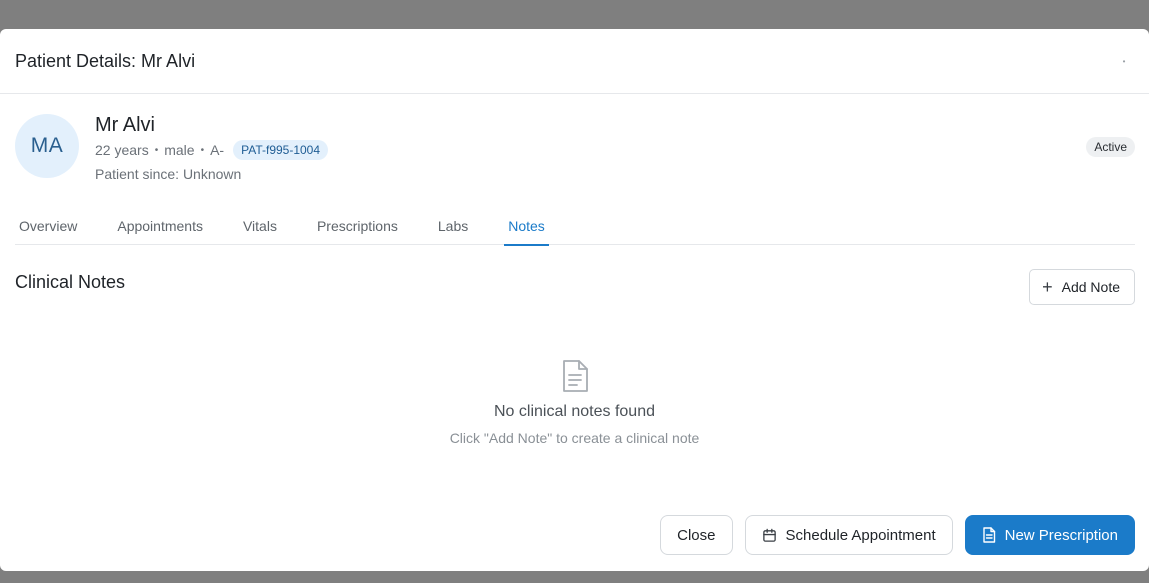  I want to click on tab-notes: Notes, so click(526, 226).